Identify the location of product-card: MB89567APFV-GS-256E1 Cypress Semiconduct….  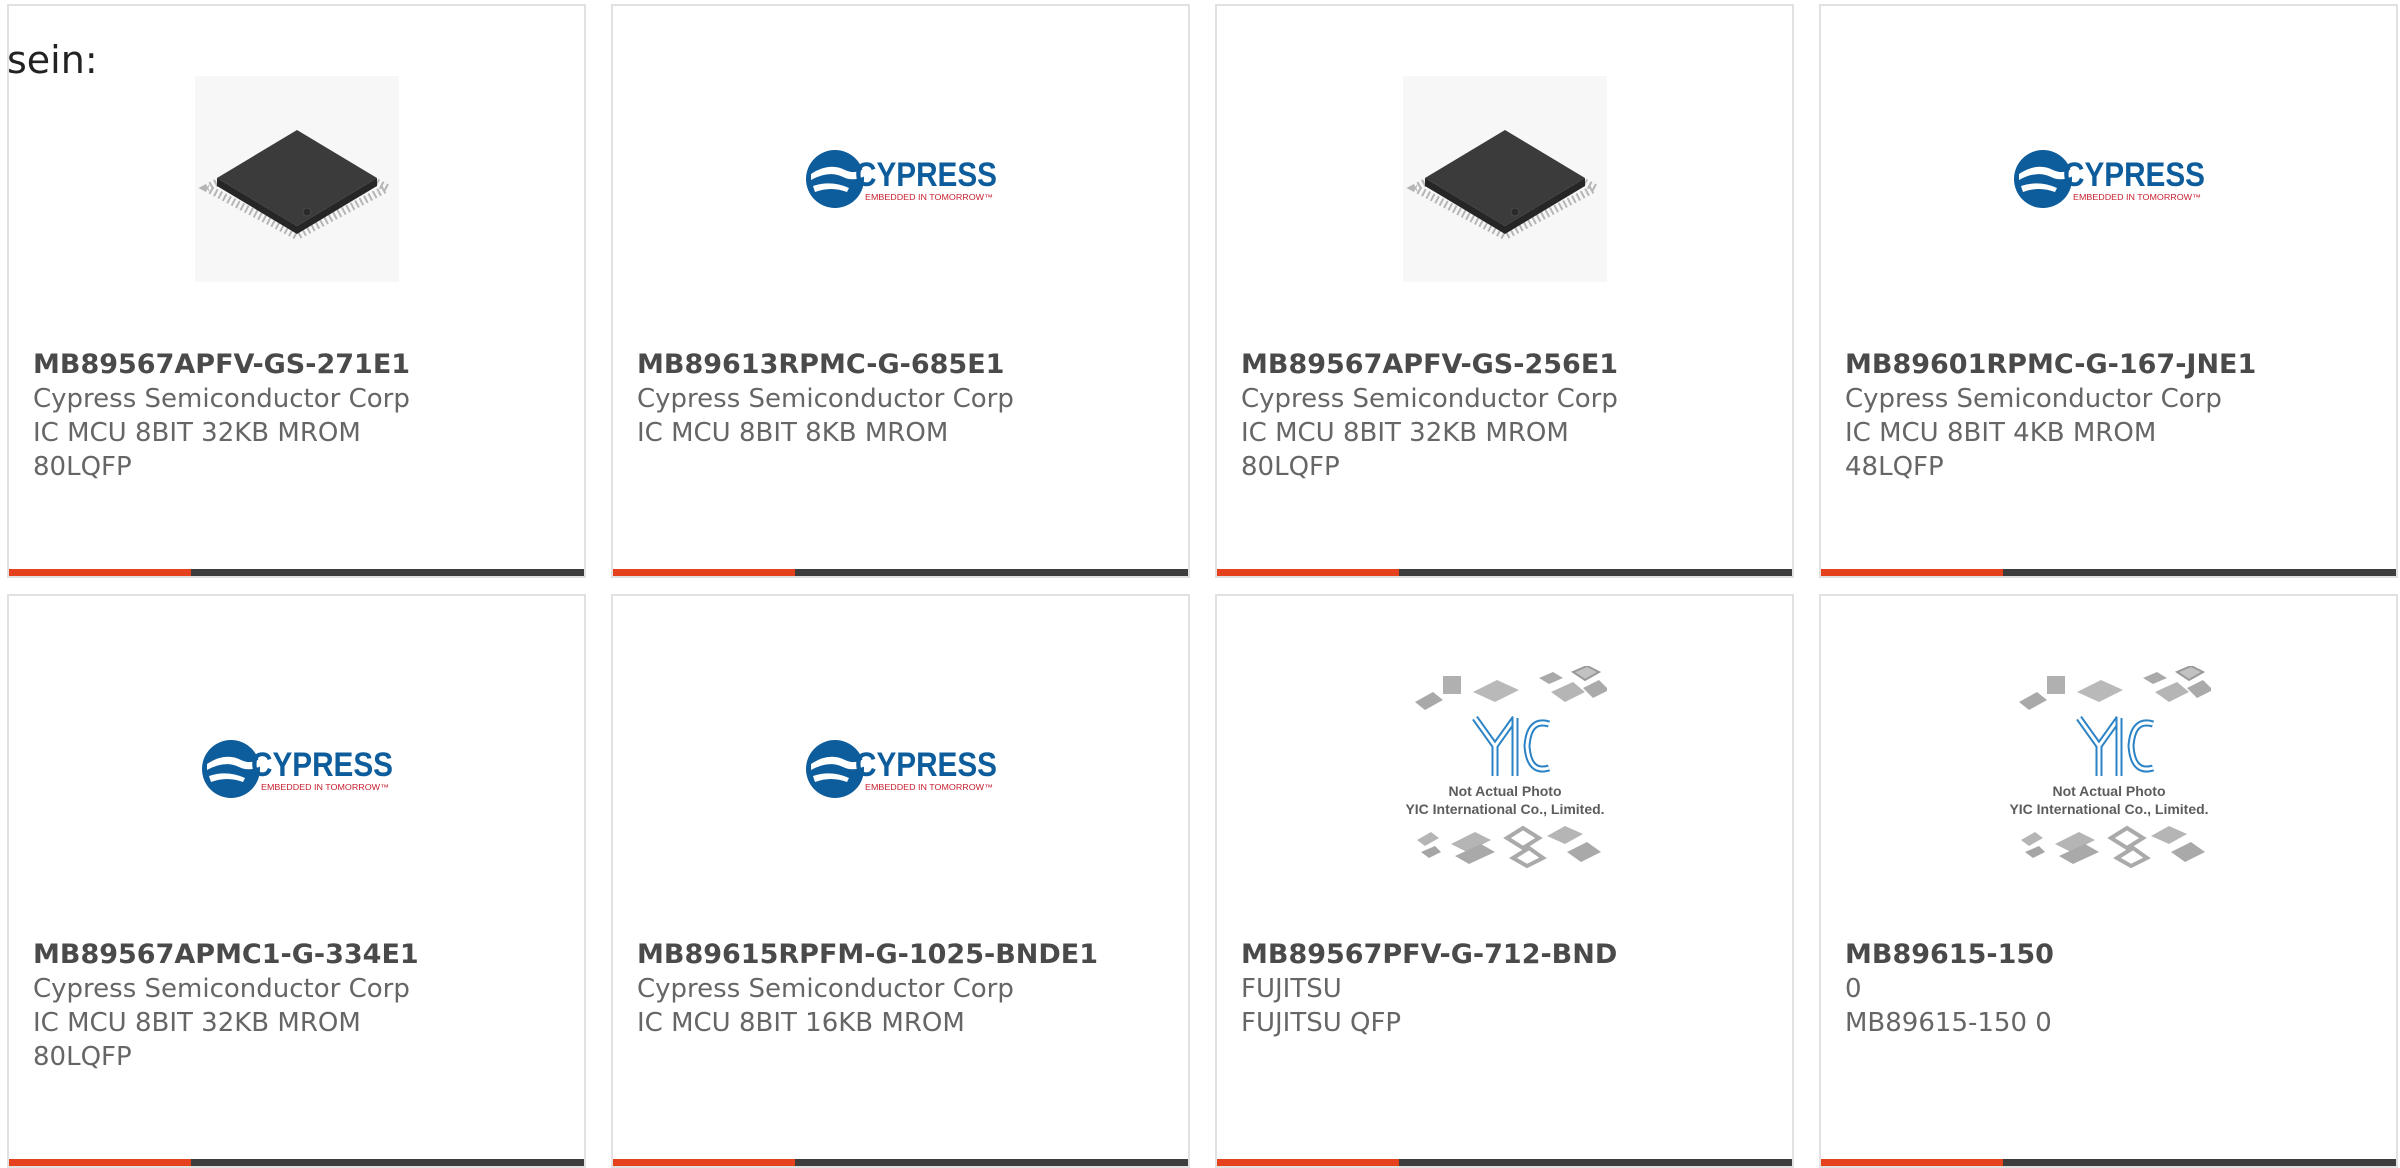
(1504, 291).